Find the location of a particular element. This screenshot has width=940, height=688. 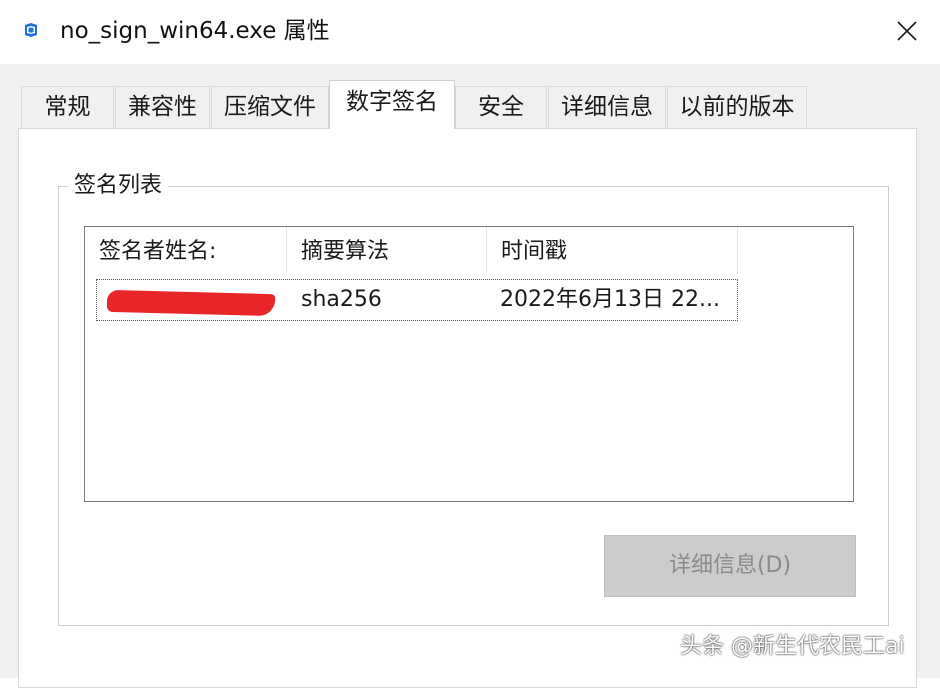

title-bar: no_sign_win64.exe 属性 is located at coordinates (470, 32).